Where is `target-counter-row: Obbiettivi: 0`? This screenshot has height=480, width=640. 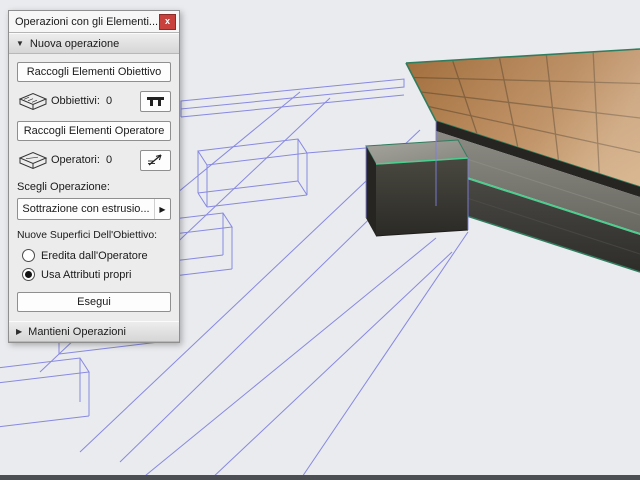
target-counter-row: Obbiettivi: 0 is located at coordinates (94, 101).